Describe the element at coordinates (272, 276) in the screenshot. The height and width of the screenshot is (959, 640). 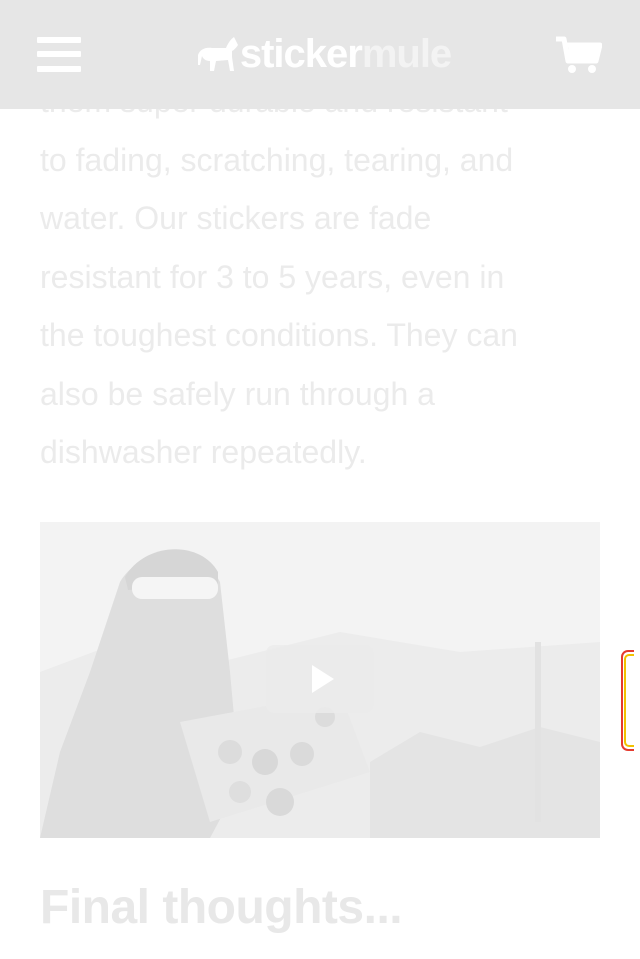
I see `paragraph-line: resistant for 3 to 5 years, even in` at that location.